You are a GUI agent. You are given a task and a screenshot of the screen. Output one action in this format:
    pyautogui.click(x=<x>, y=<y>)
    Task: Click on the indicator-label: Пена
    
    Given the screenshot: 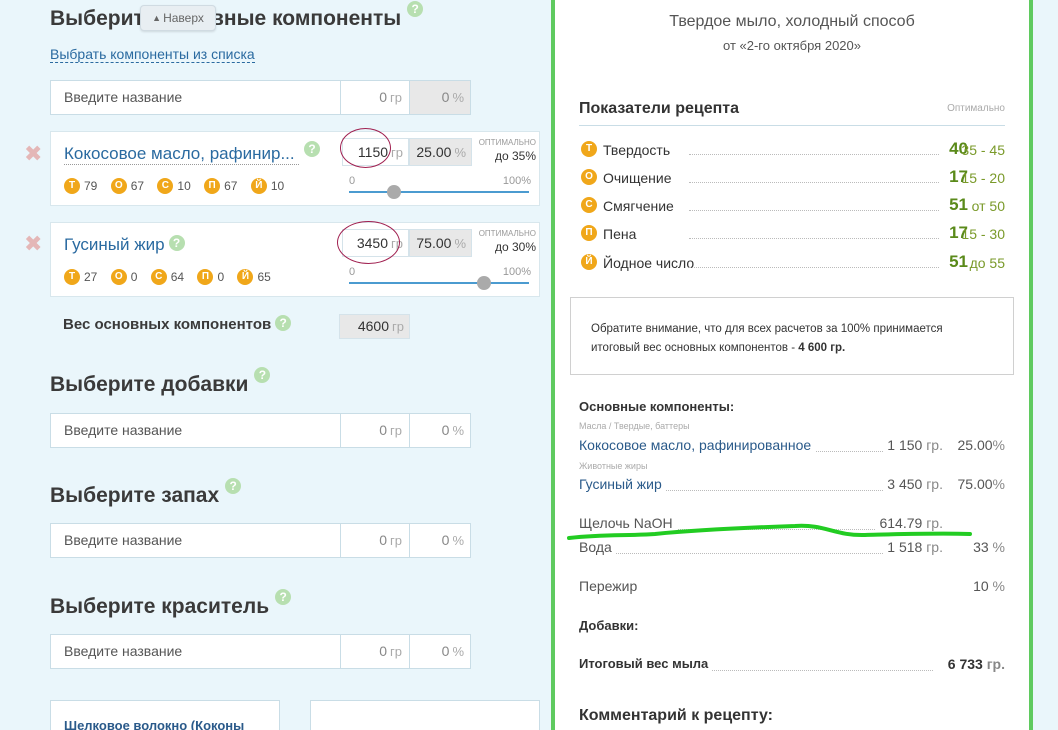 What is the action you would take?
    pyautogui.click(x=620, y=234)
    